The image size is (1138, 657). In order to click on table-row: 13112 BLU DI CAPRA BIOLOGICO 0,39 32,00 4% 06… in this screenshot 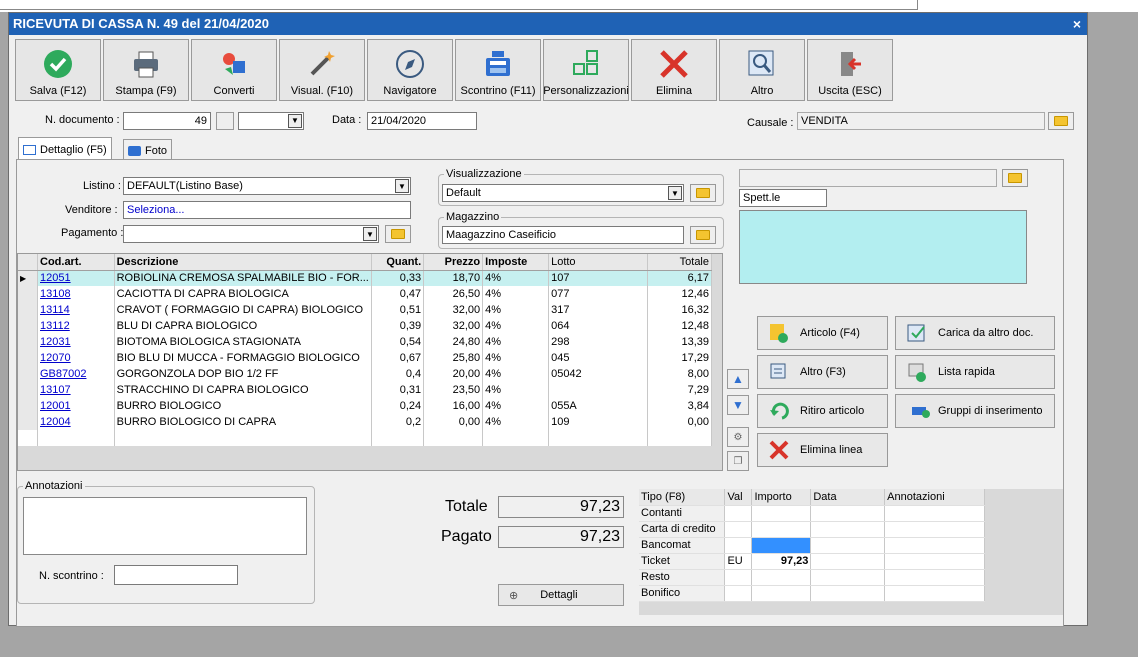, I will do `click(365, 326)`.